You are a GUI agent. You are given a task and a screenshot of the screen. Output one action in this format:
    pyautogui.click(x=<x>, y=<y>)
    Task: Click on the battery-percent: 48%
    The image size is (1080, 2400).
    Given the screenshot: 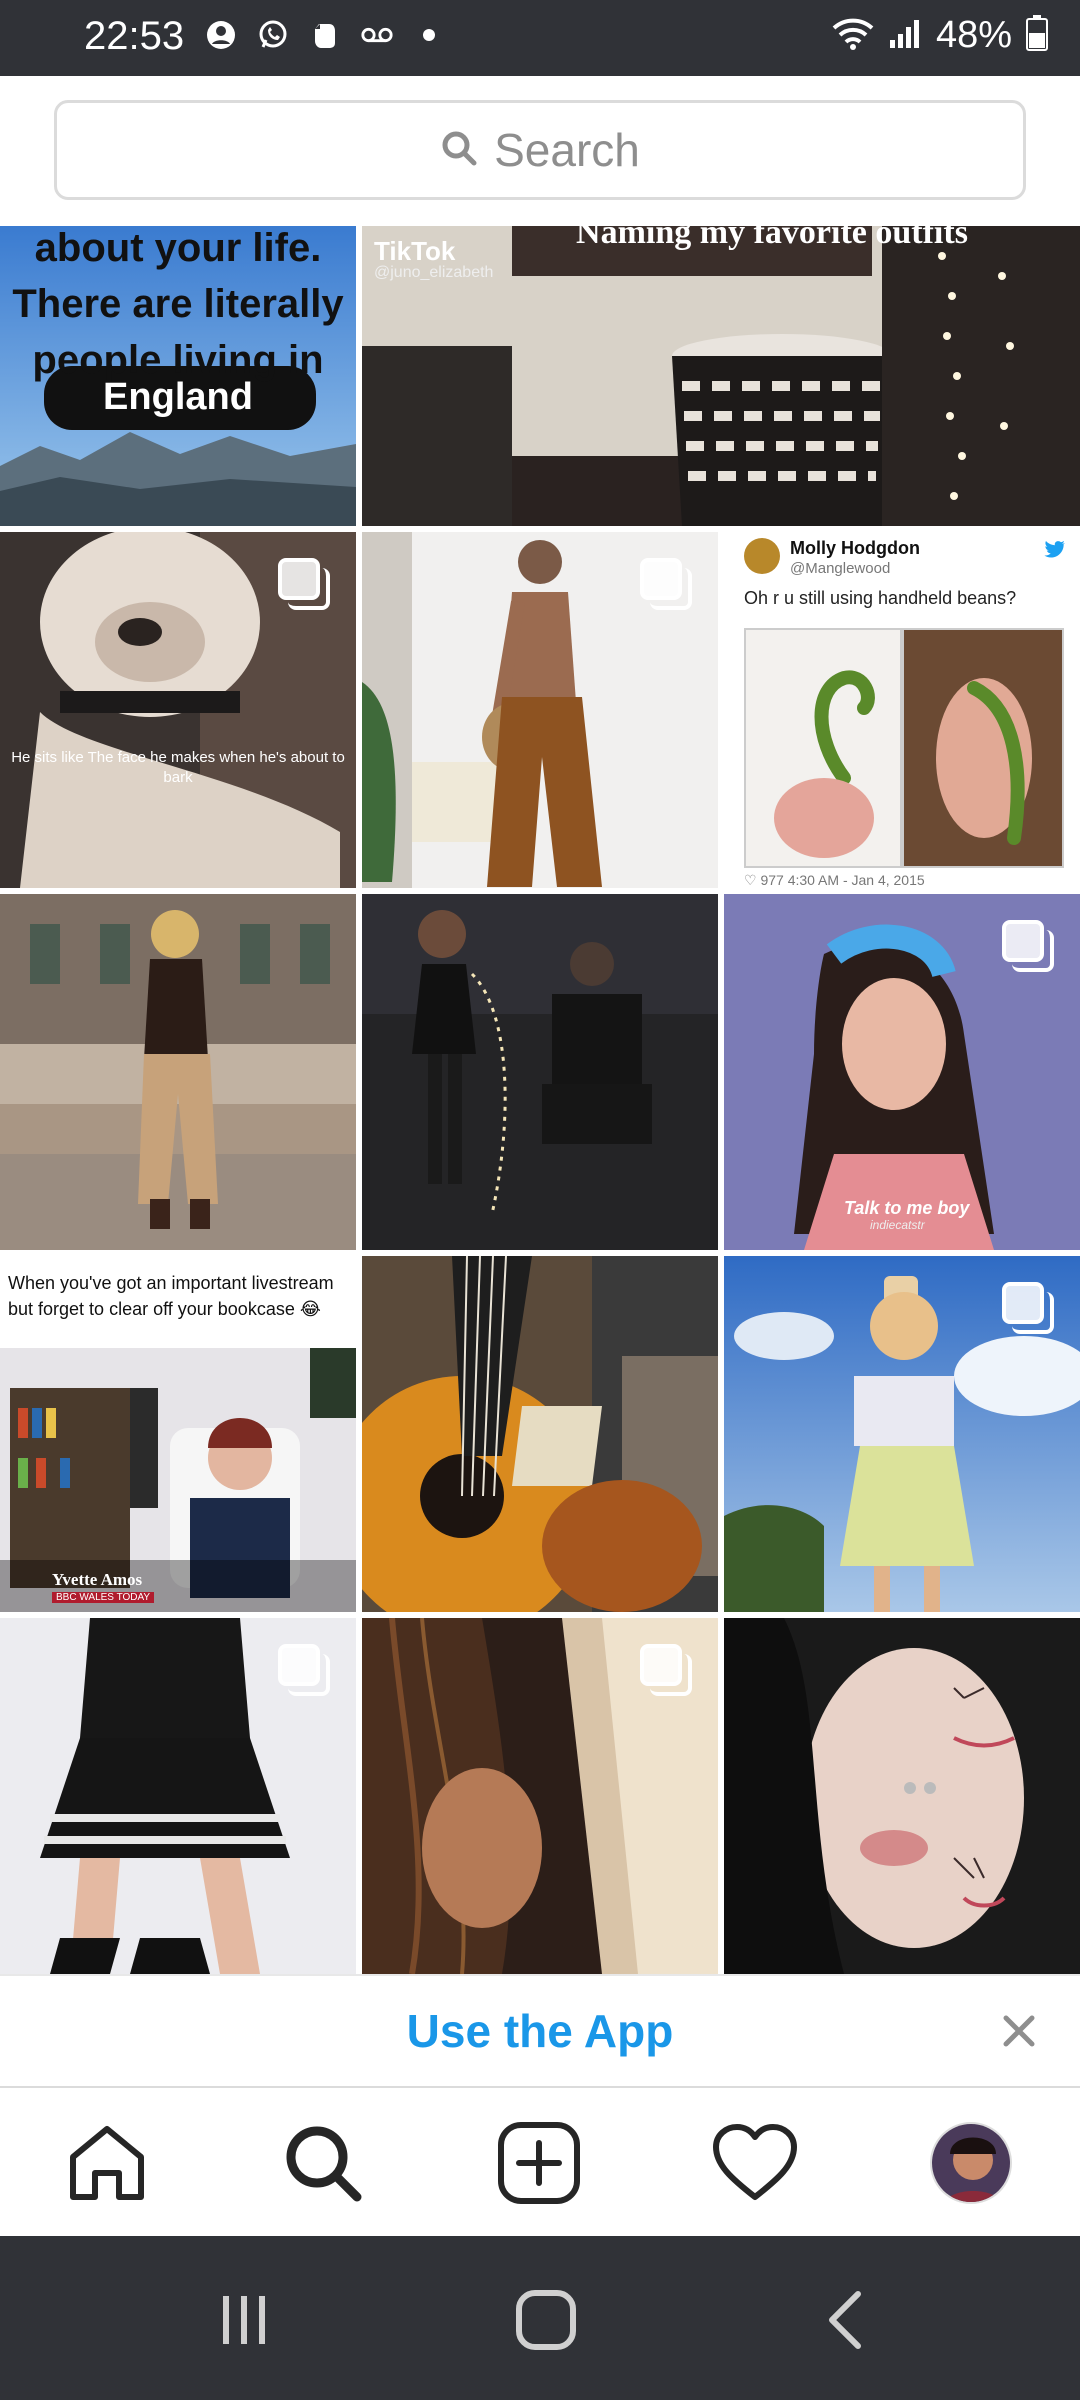 What is the action you would take?
    pyautogui.click(x=973, y=35)
    